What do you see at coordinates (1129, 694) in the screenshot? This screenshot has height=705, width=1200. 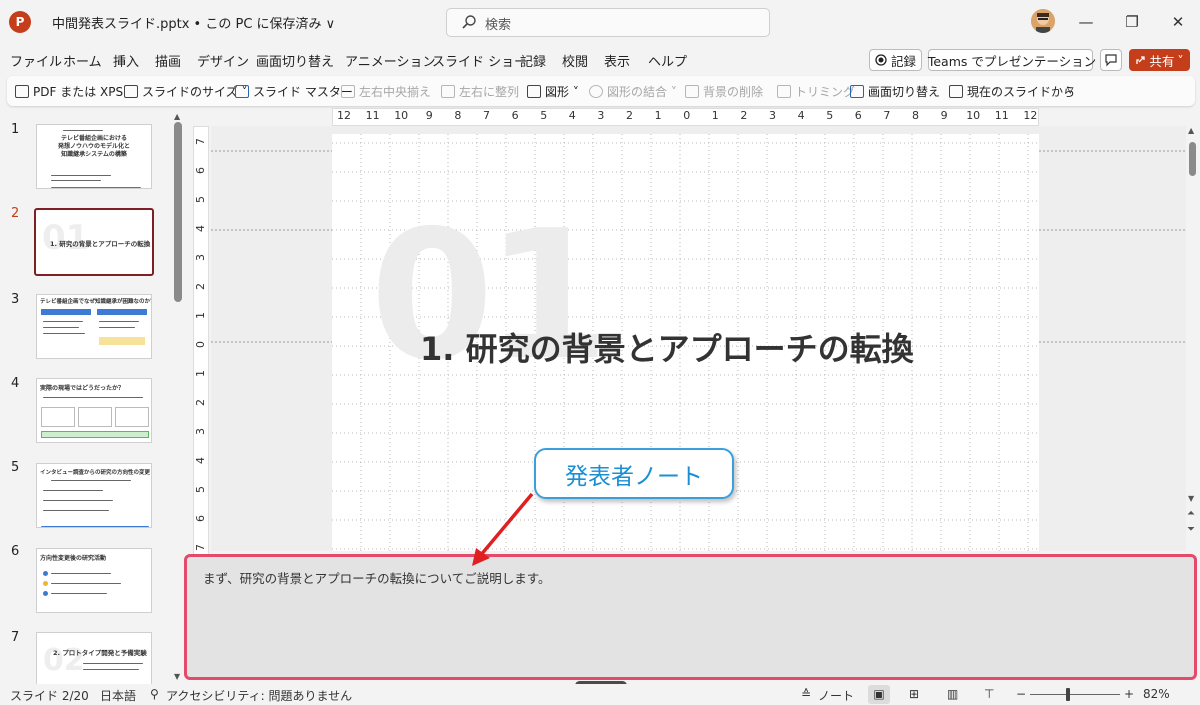 I see `zoom-in-button: +` at bounding box center [1129, 694].